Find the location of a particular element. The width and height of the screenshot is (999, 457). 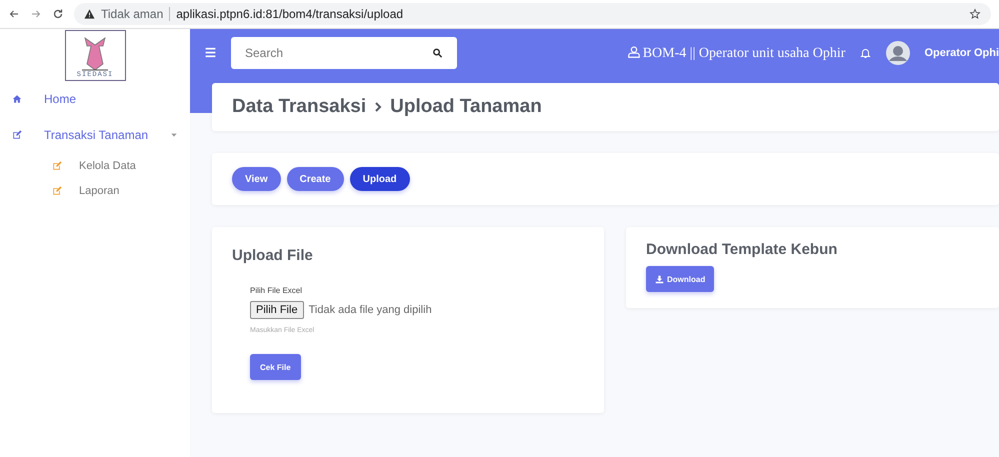

file-status: Tidak ada file yang dipilih is located at coordinates (370, 310).